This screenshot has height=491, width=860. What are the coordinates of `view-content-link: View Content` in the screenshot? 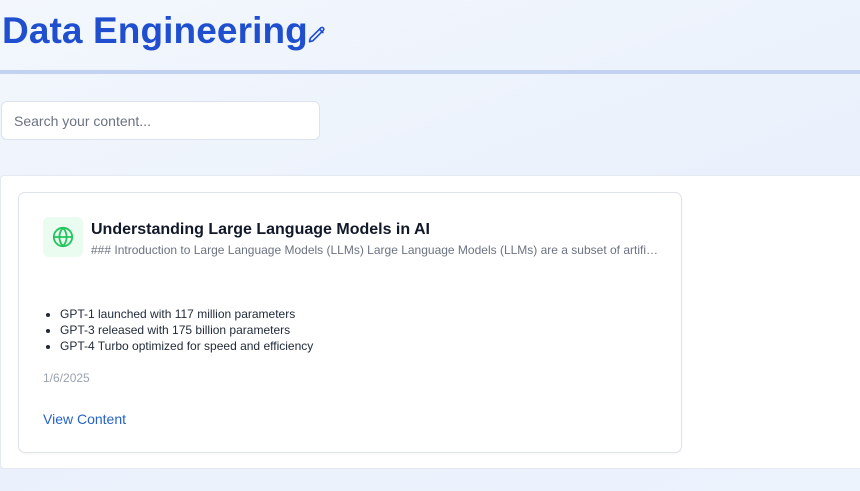 It's located at (84, 419).